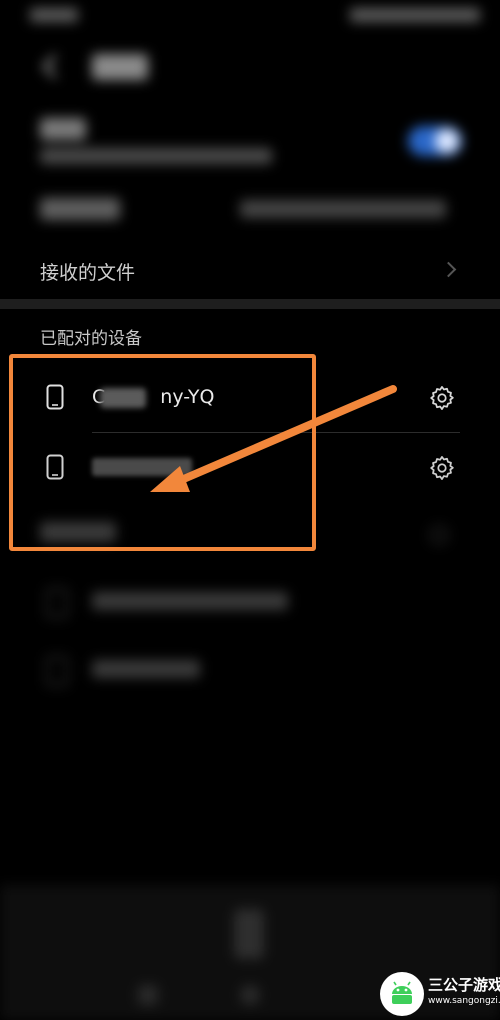 The image size is (500, 1020). What do you see at coordinates (448, 269) in the screenshot?
I see `chevron-right-icon` at bounding box center [448, 269].